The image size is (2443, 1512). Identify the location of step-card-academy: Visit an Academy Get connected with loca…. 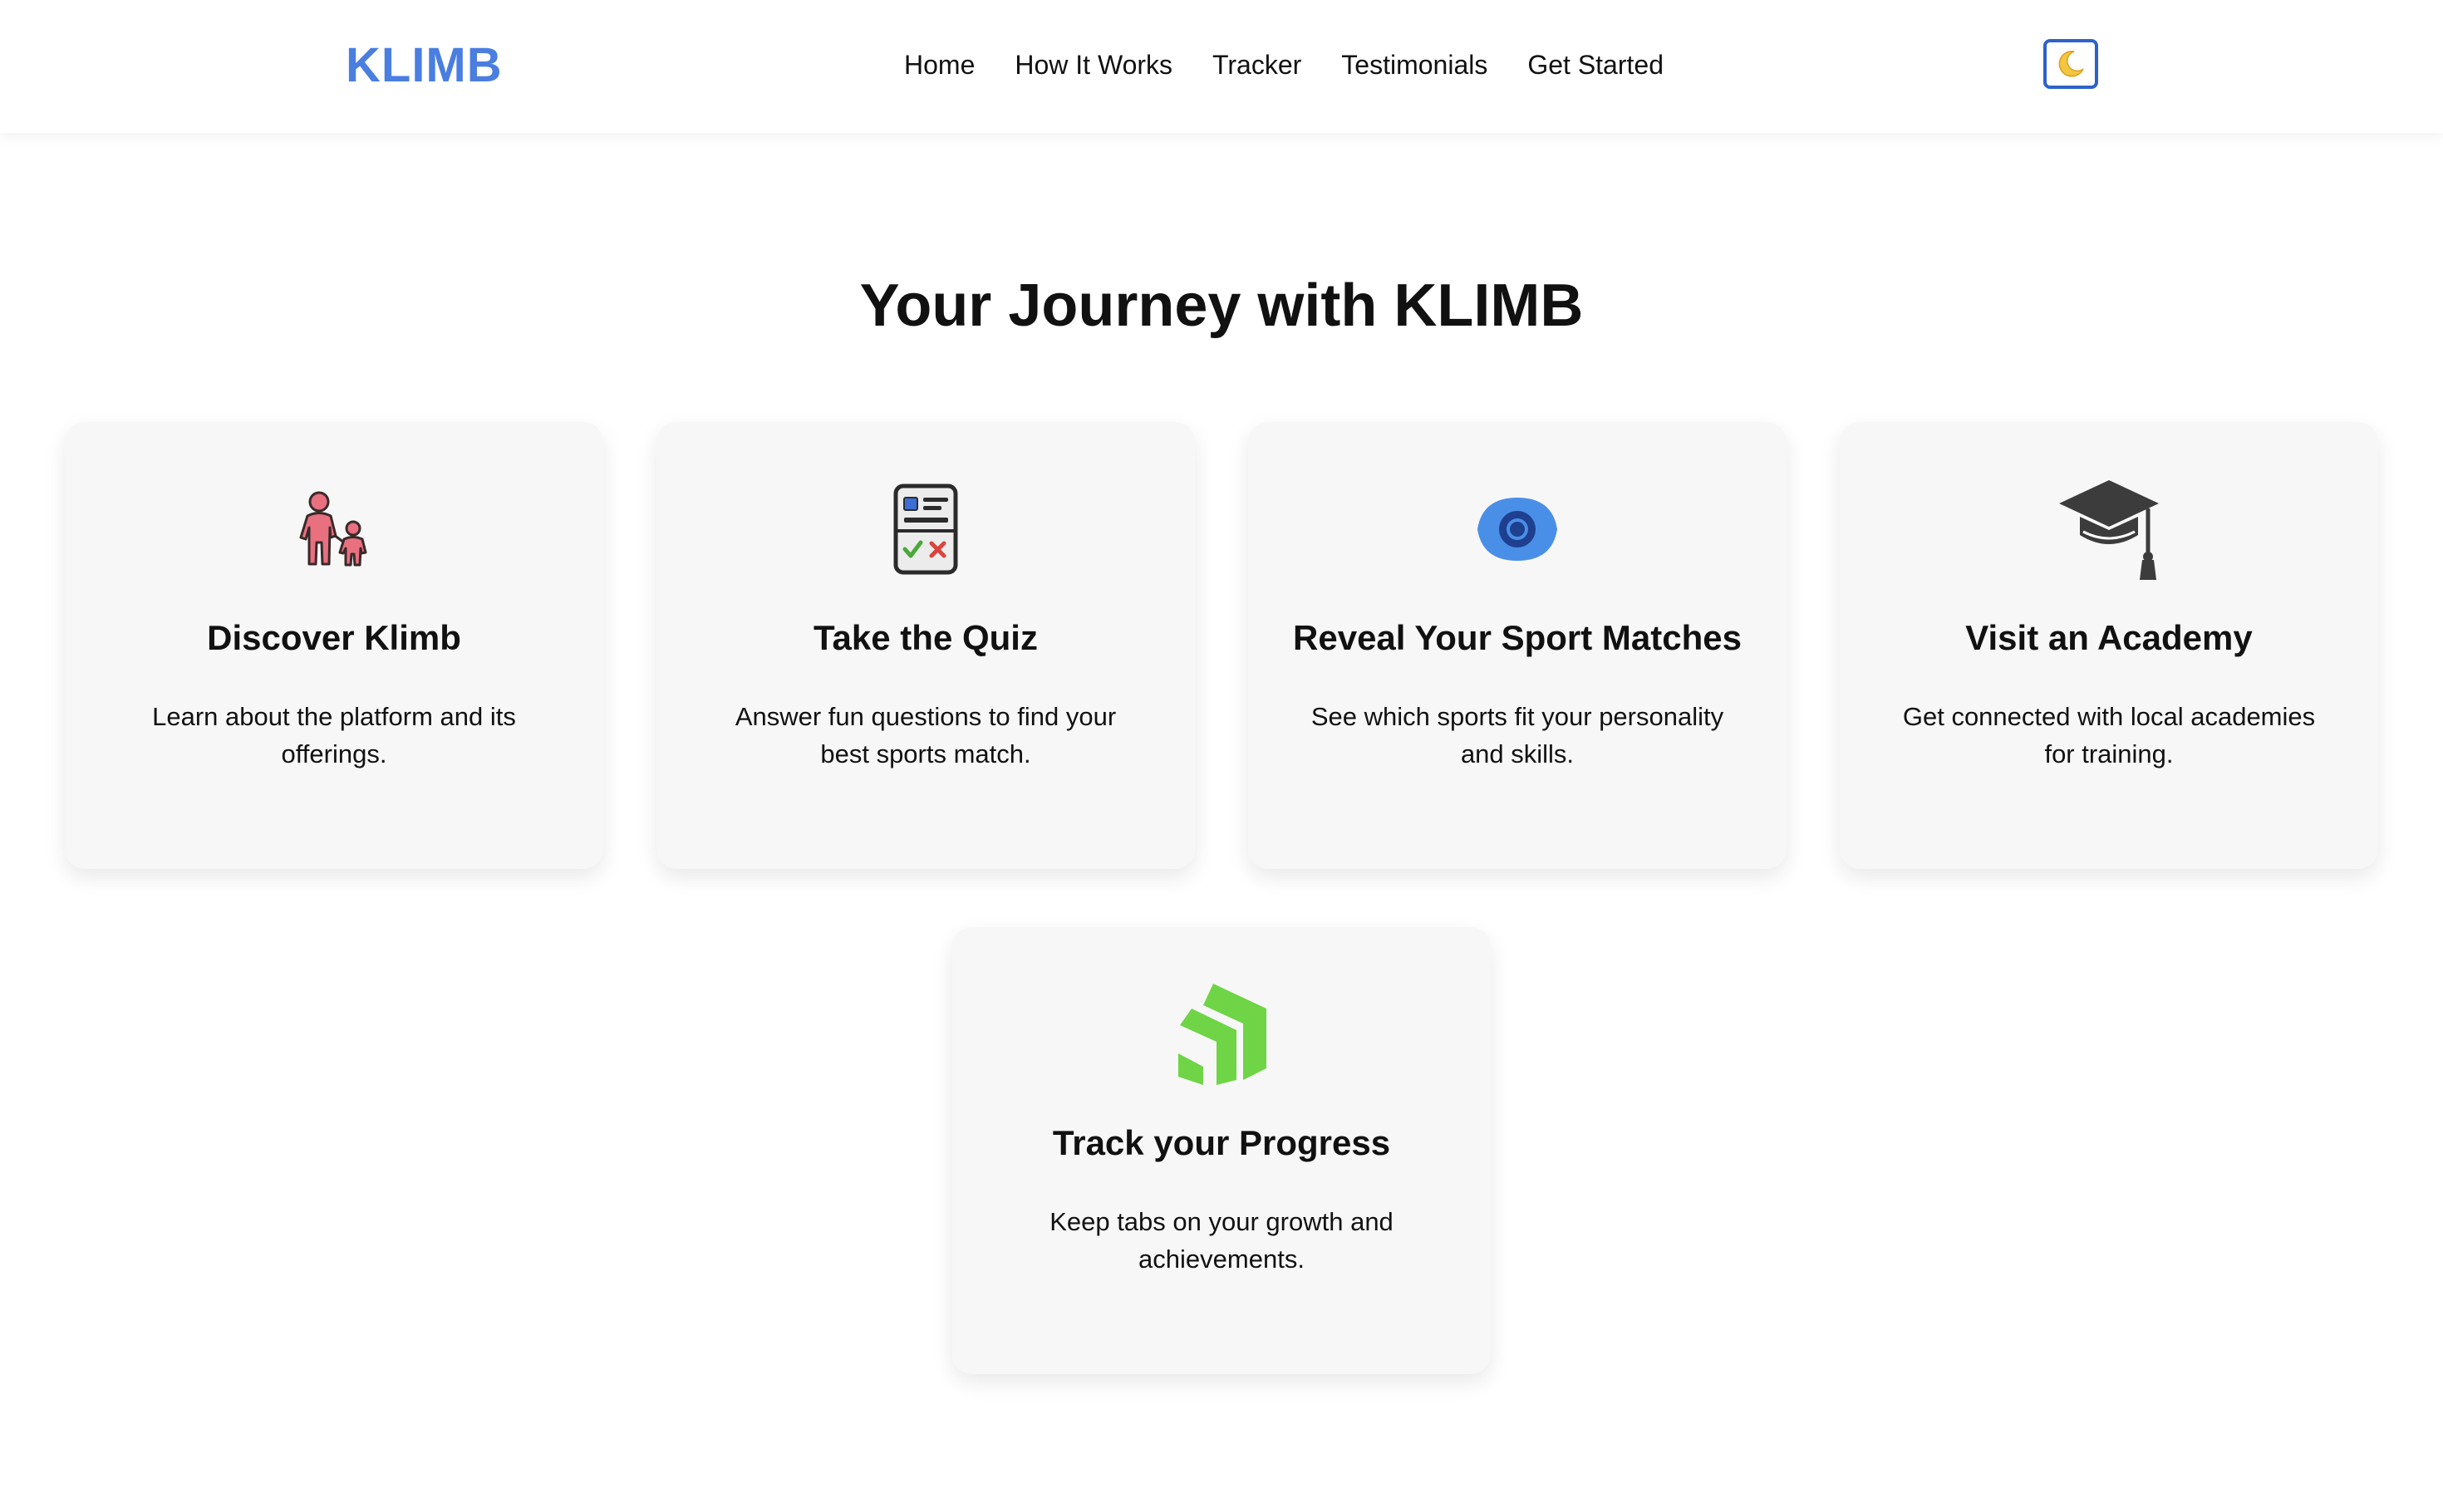
(2109, 645).